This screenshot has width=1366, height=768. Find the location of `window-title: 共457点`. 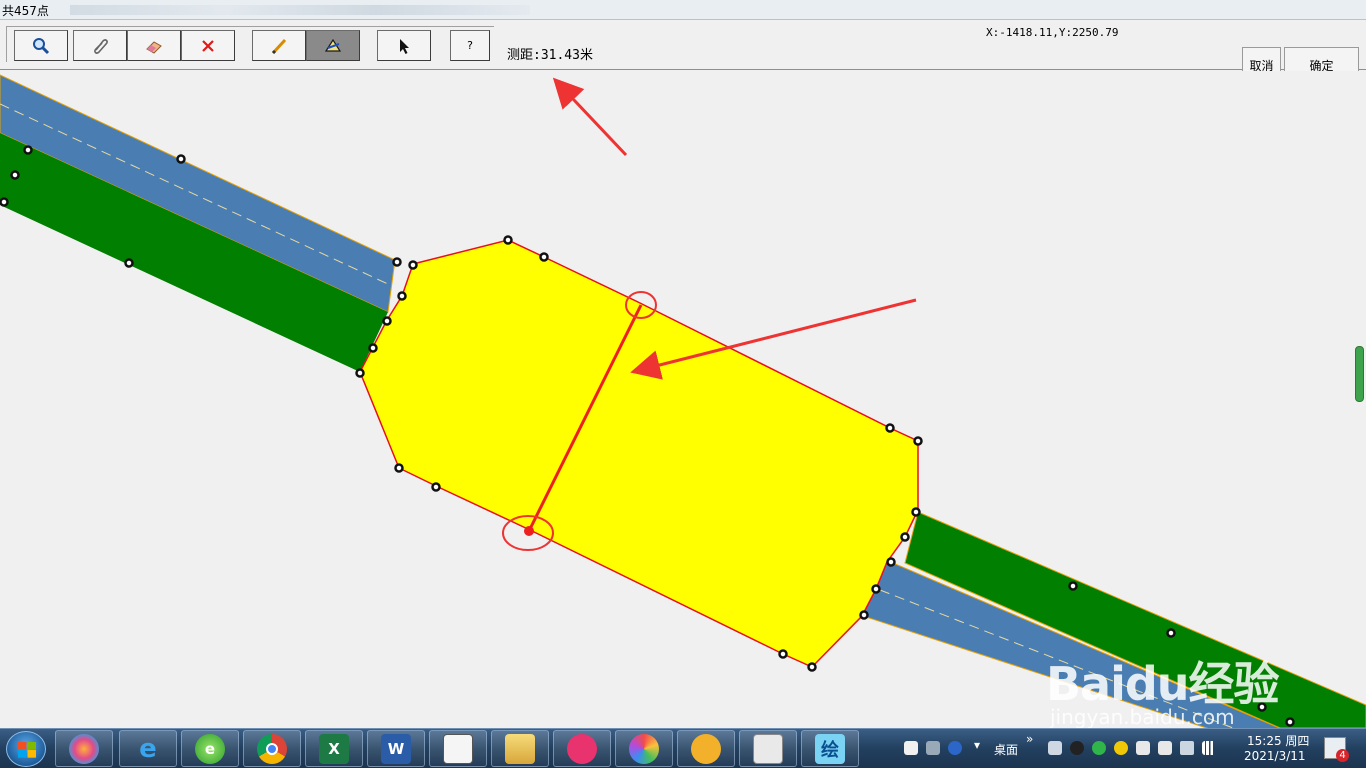

window-title: 共457点 is located at coordinates (25, 11).